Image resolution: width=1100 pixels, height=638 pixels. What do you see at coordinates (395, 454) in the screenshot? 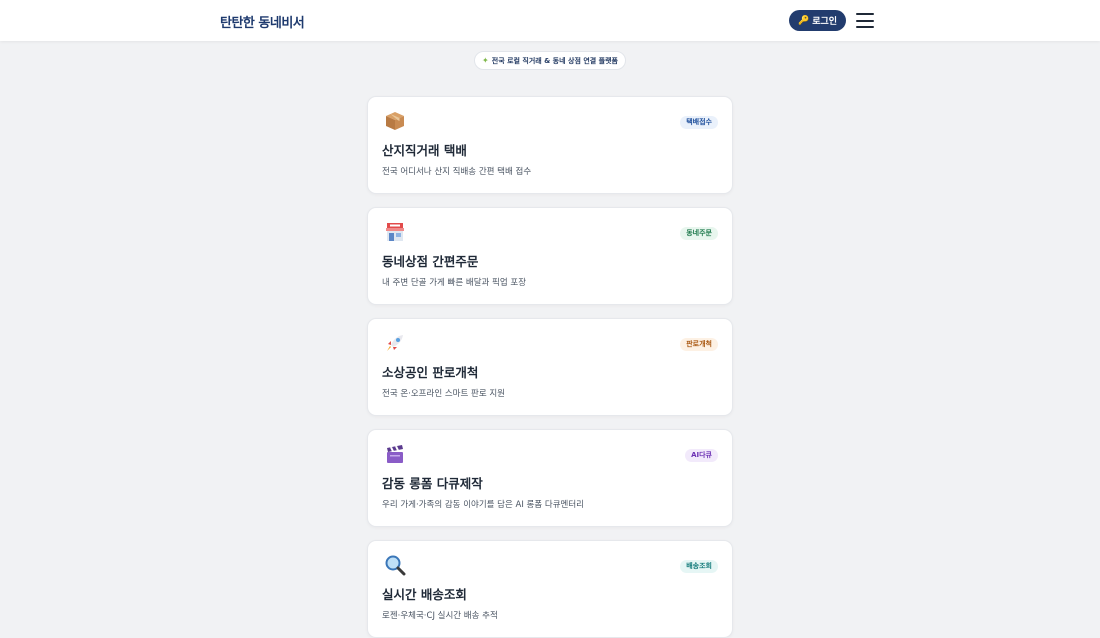
I see `clapperboard-icon` at bounding box center [395, 454].